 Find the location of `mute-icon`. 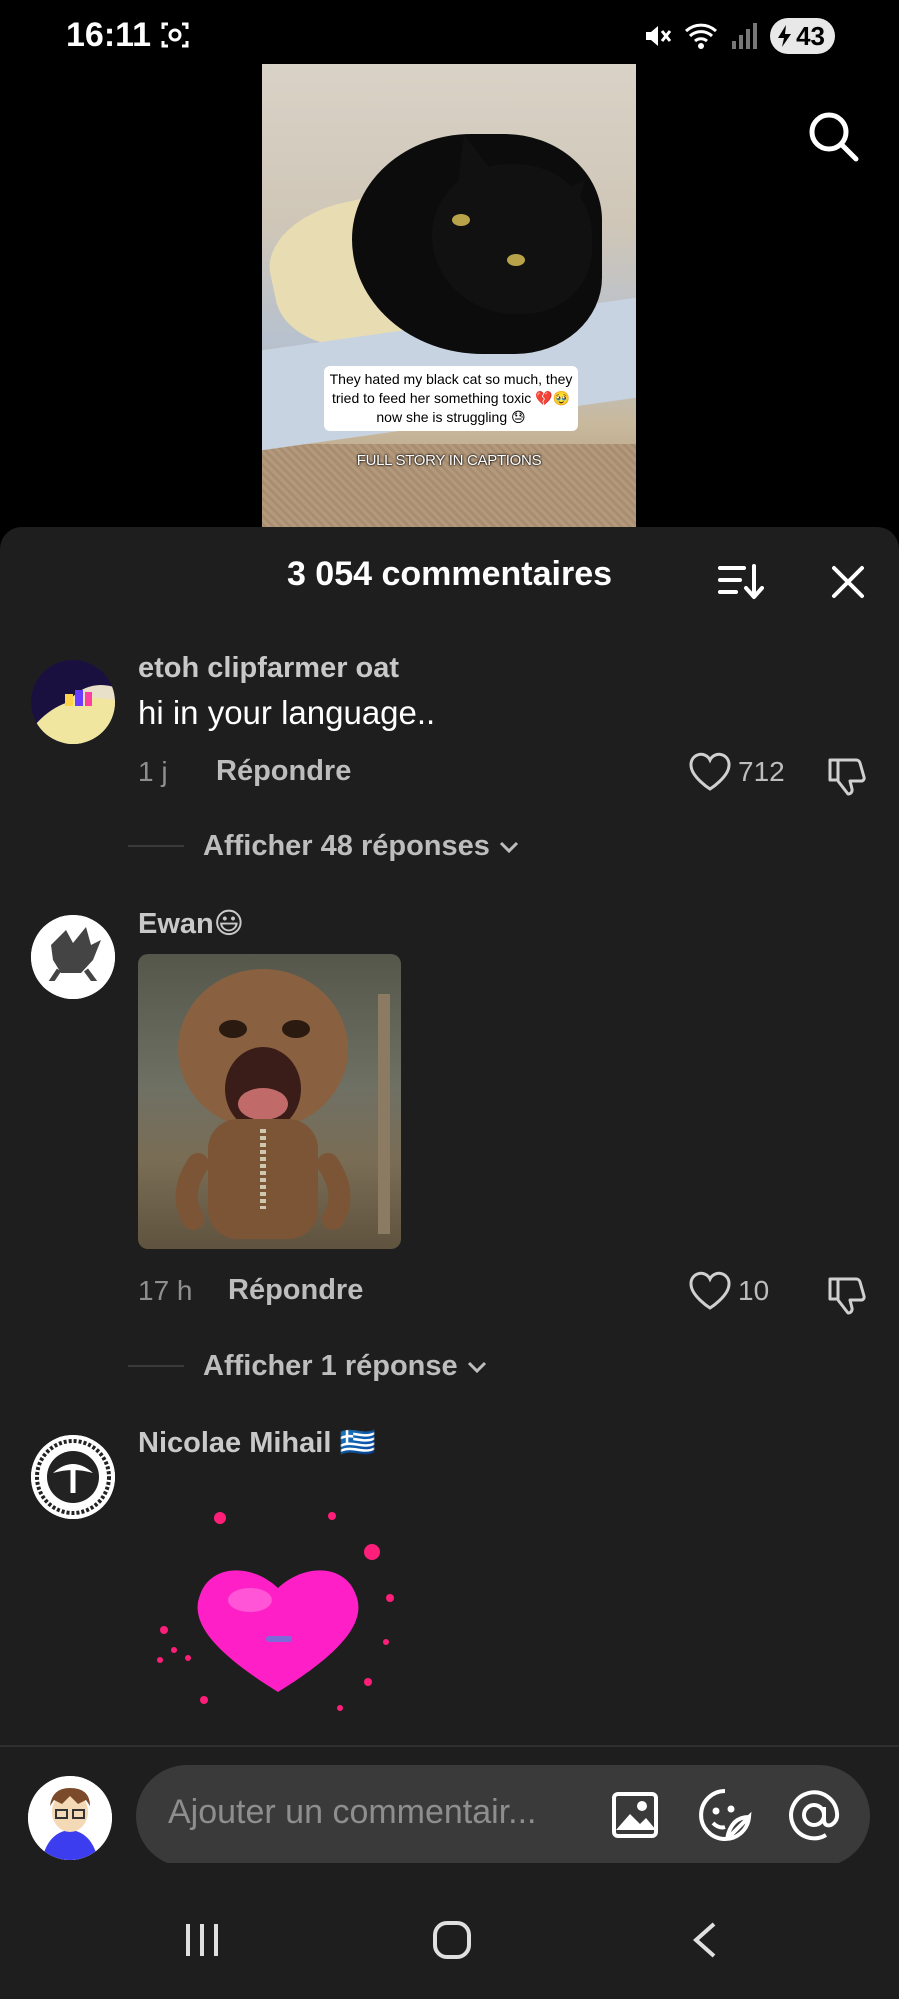

mute-icon is located at coordinates (659, 36).